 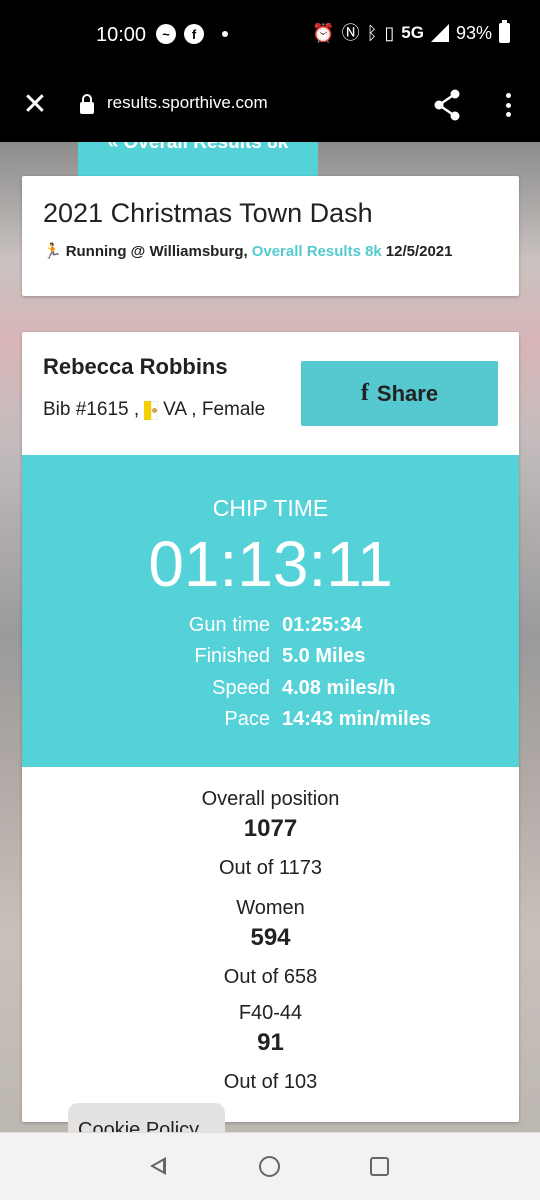 What do you see at coordinates (208, 213) in the screenshot?
I see `race-title: 2021 Christmas Town Dash` at bounding box center [208, 213].